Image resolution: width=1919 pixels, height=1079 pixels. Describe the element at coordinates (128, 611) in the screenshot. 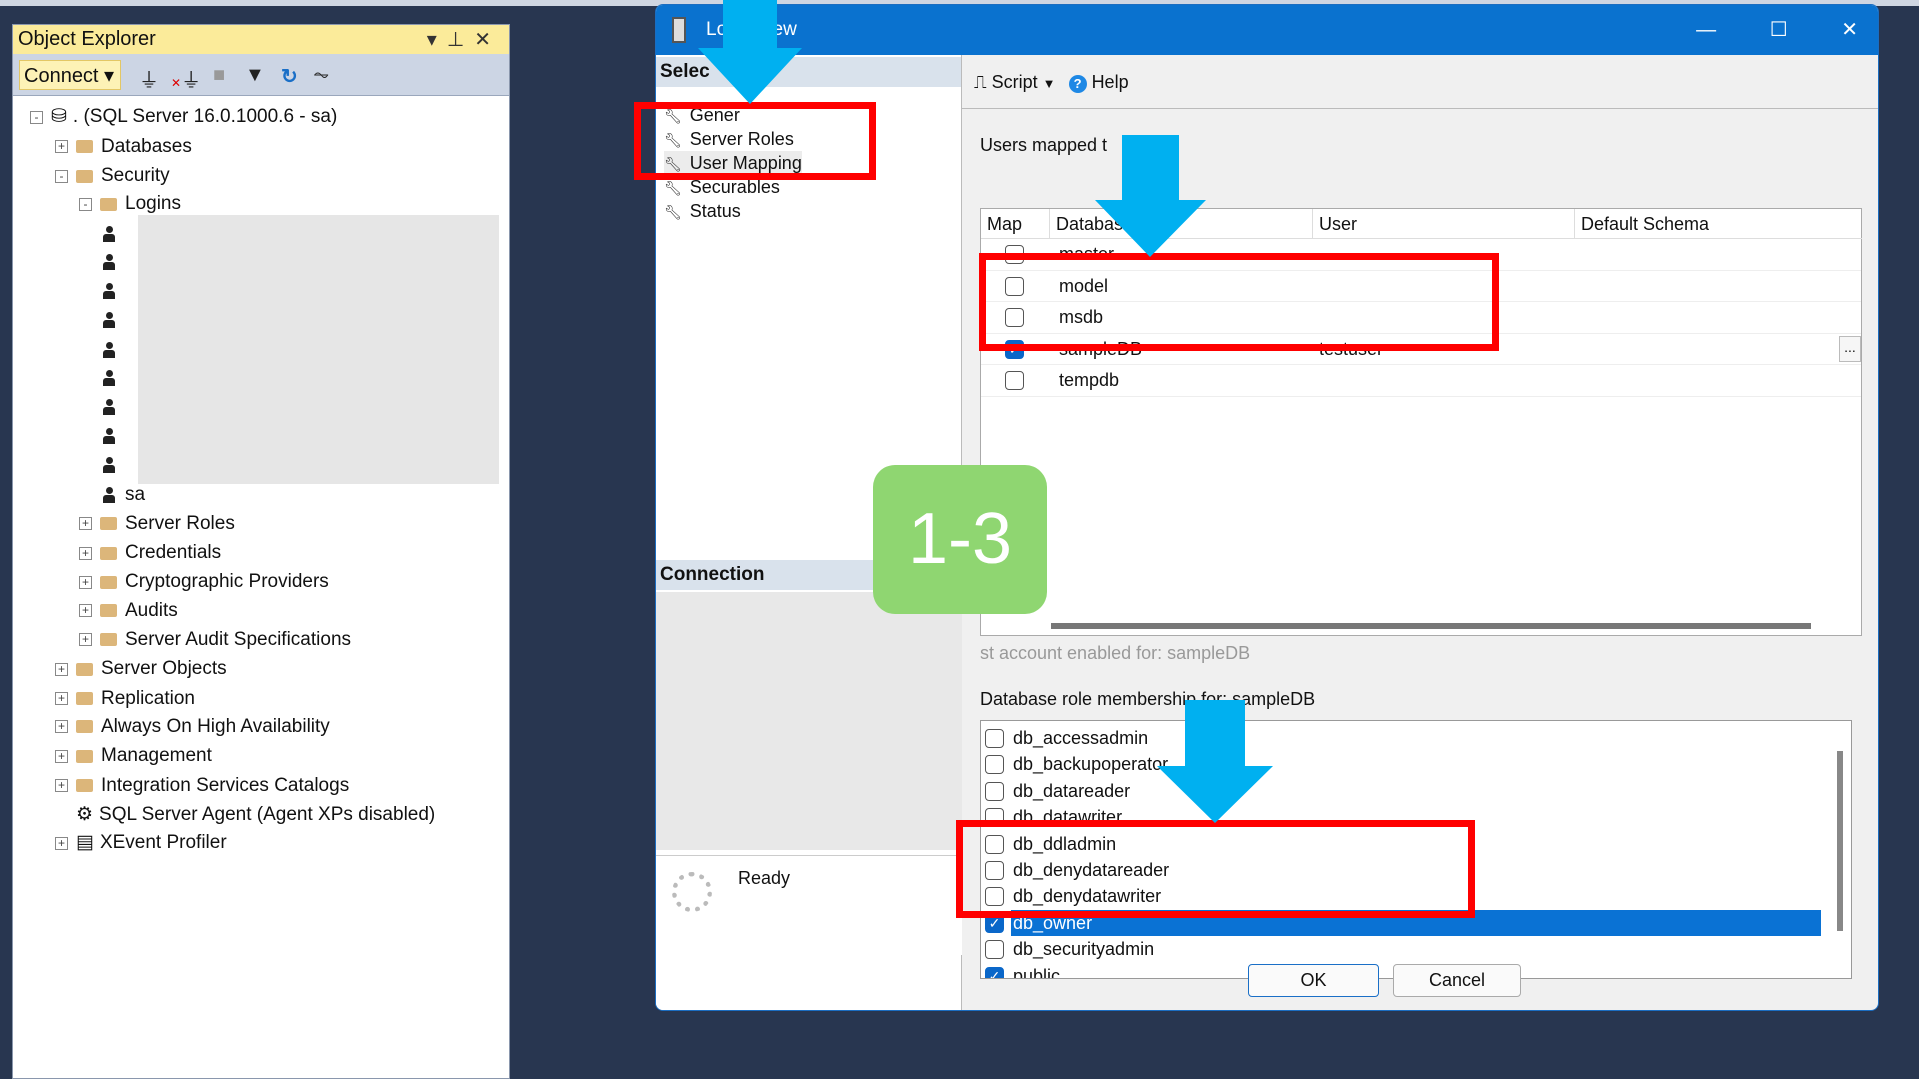

I see `tree-node: + Audits` at that location.